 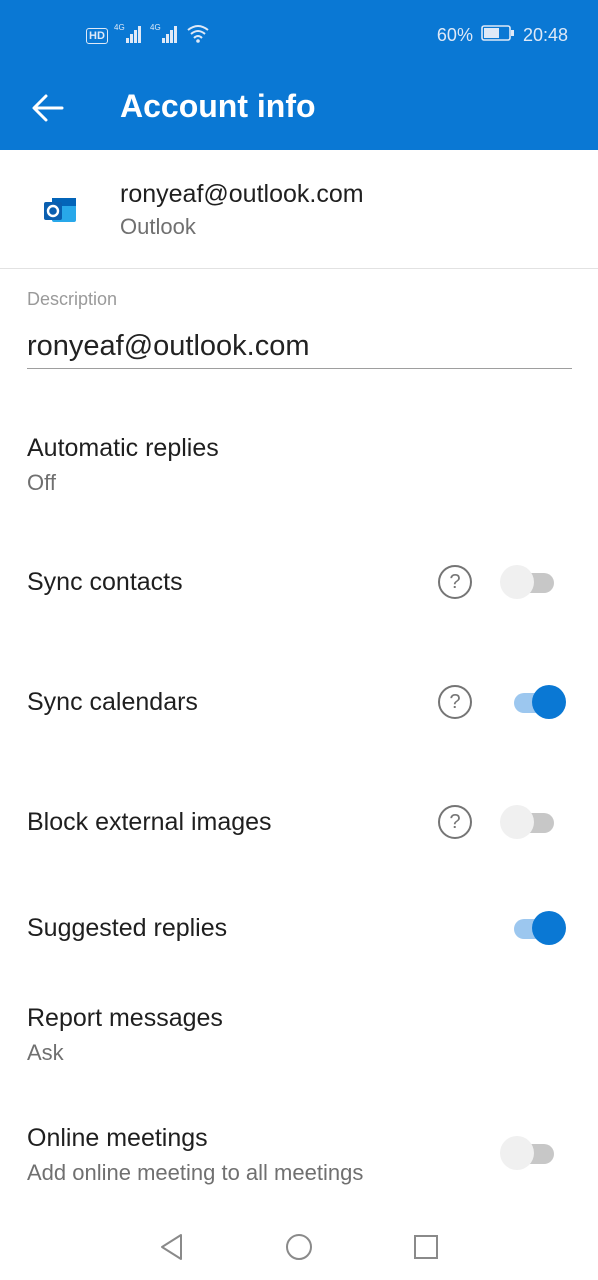 I want to click on suggested-replies-toggle, so click(x=537, y=928).